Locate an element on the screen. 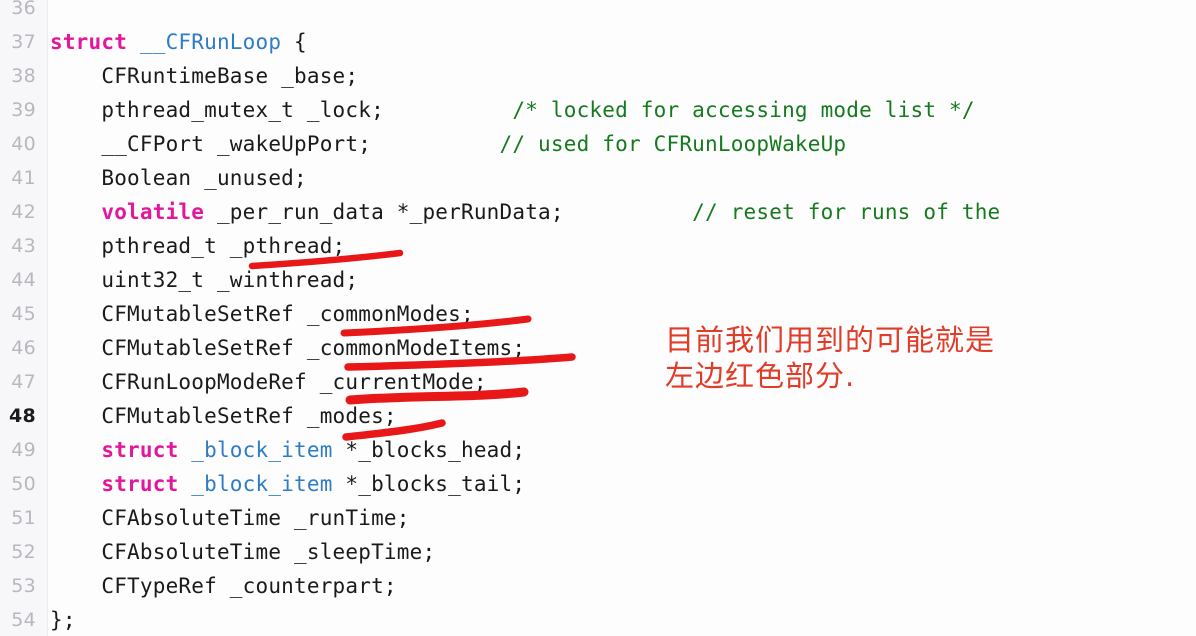 The height and width of the screenshot is (636, 1196). line-number: 43 is located at coordinates (23, 246).